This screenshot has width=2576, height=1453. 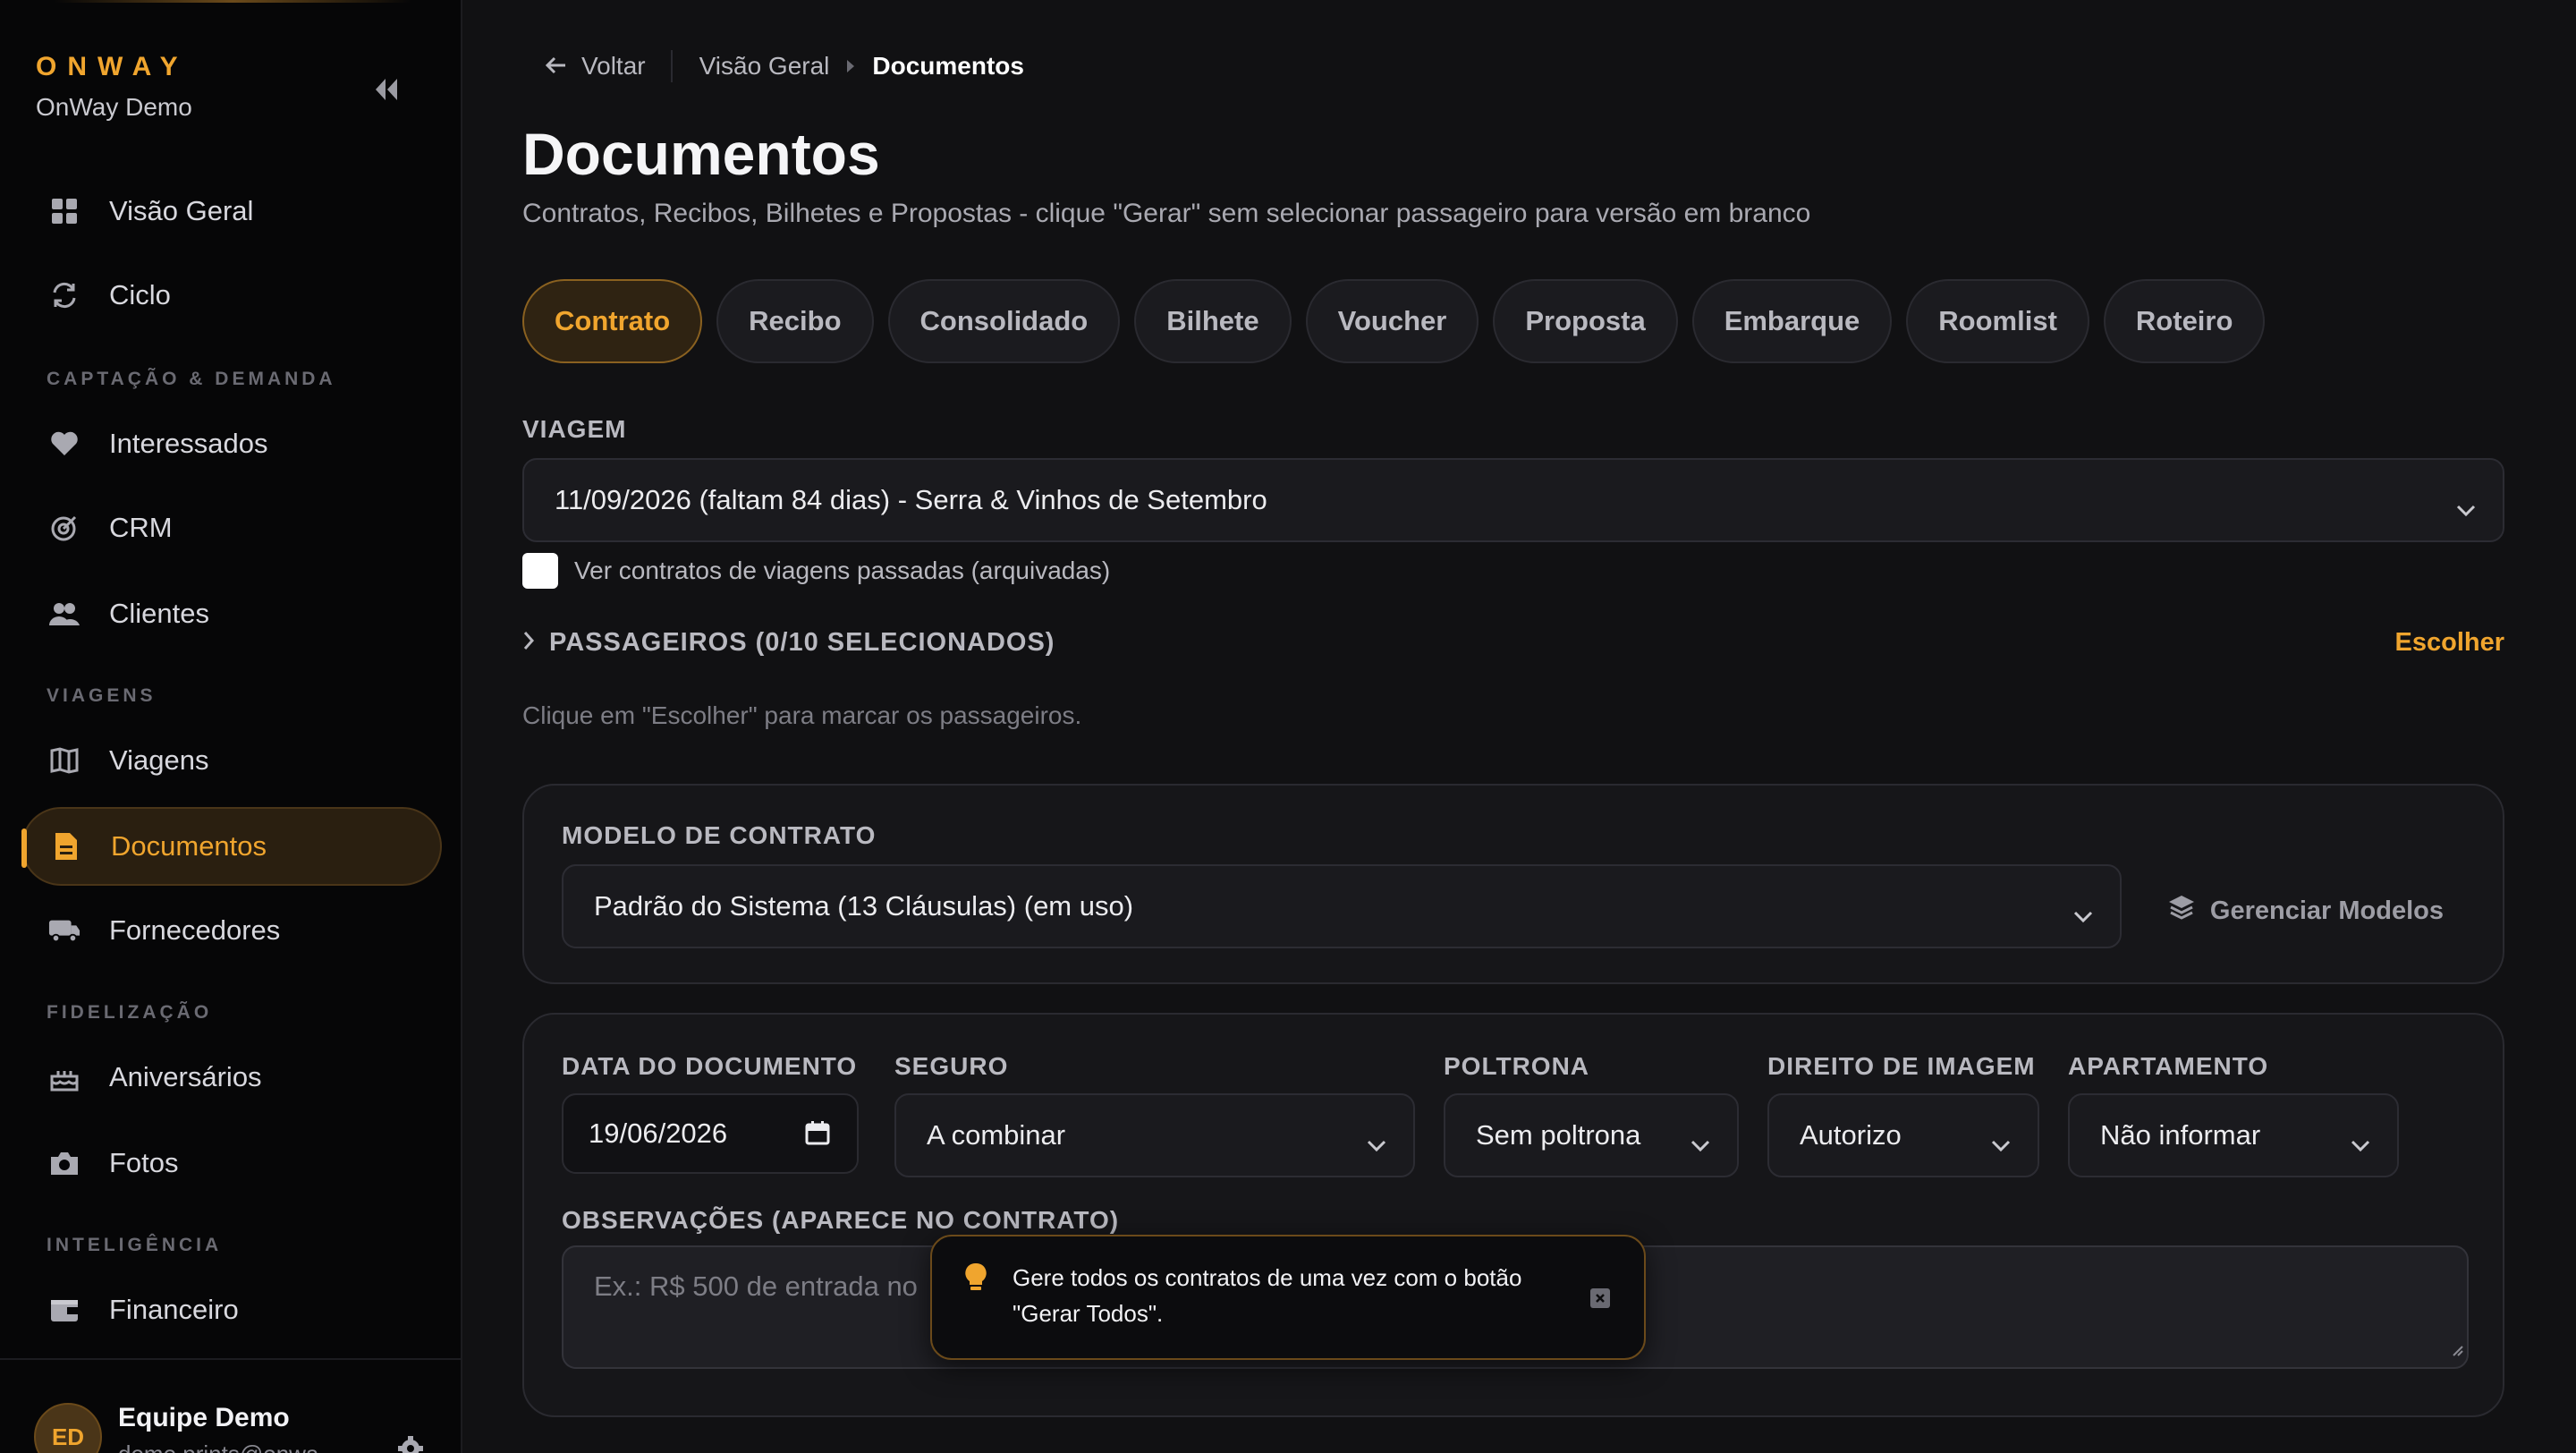 I want to click on breadcrumb: Voltar Visão Geral Documentos, so click(x=773, y=66).